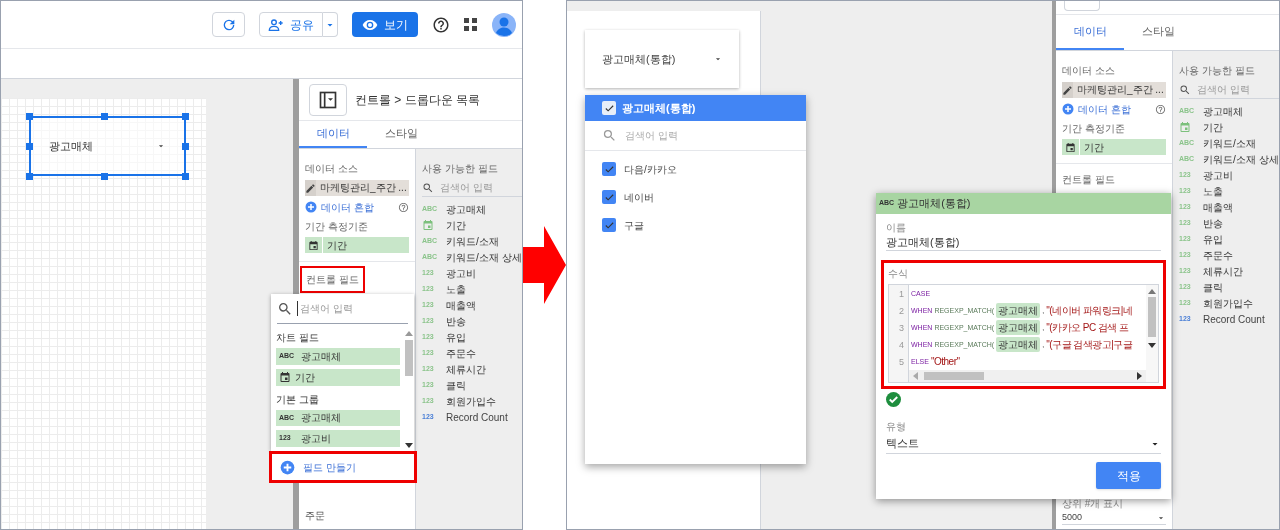  I want to click on type-select: 텍스트, so click(1023, 444).